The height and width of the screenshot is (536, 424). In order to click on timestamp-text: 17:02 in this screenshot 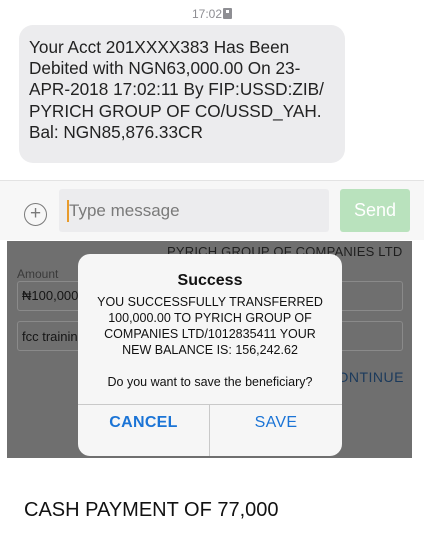, I will do `click(207, 14)`.